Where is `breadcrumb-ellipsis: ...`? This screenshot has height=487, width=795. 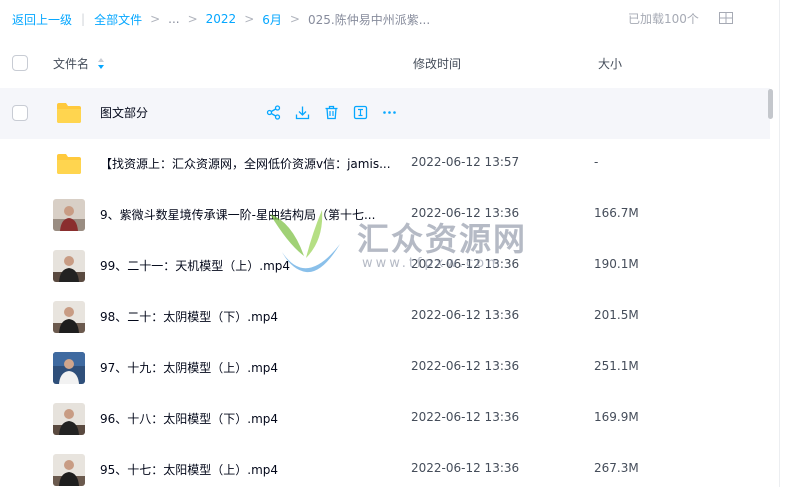 breadcrumb-ellipsis: ... is located at coordinates (173, 19).